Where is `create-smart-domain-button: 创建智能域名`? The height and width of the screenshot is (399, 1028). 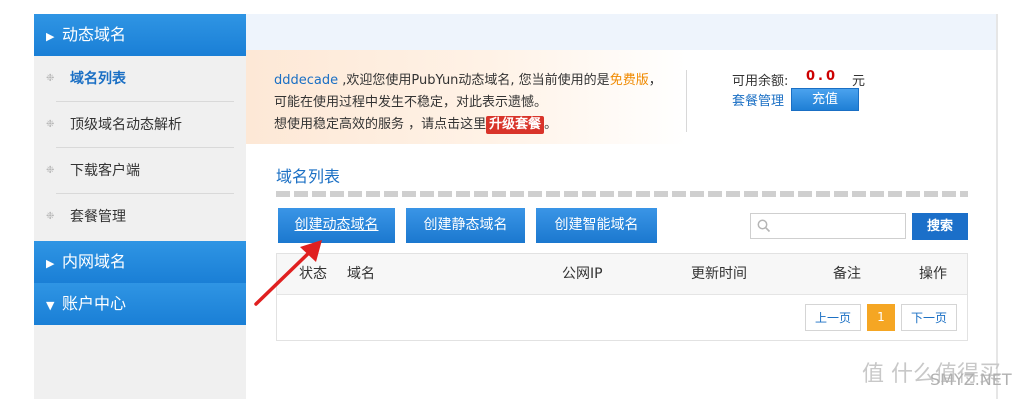
create-smart-domain-button: 创建智能域名 is located at coordinates (596, 225).